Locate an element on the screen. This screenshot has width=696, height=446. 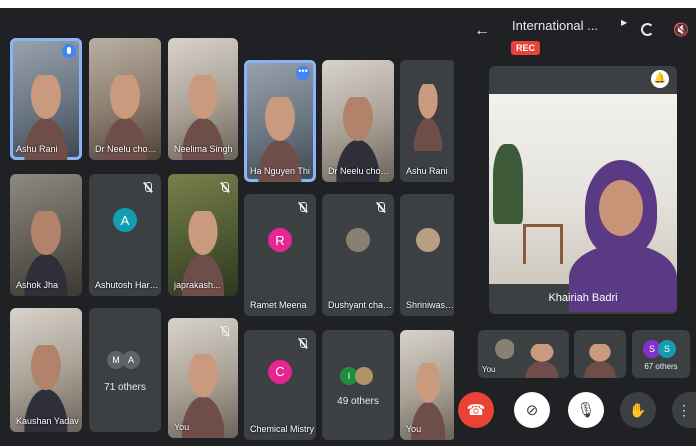
participant-tile: Ashok Jha is located at coordinates (46, 235).